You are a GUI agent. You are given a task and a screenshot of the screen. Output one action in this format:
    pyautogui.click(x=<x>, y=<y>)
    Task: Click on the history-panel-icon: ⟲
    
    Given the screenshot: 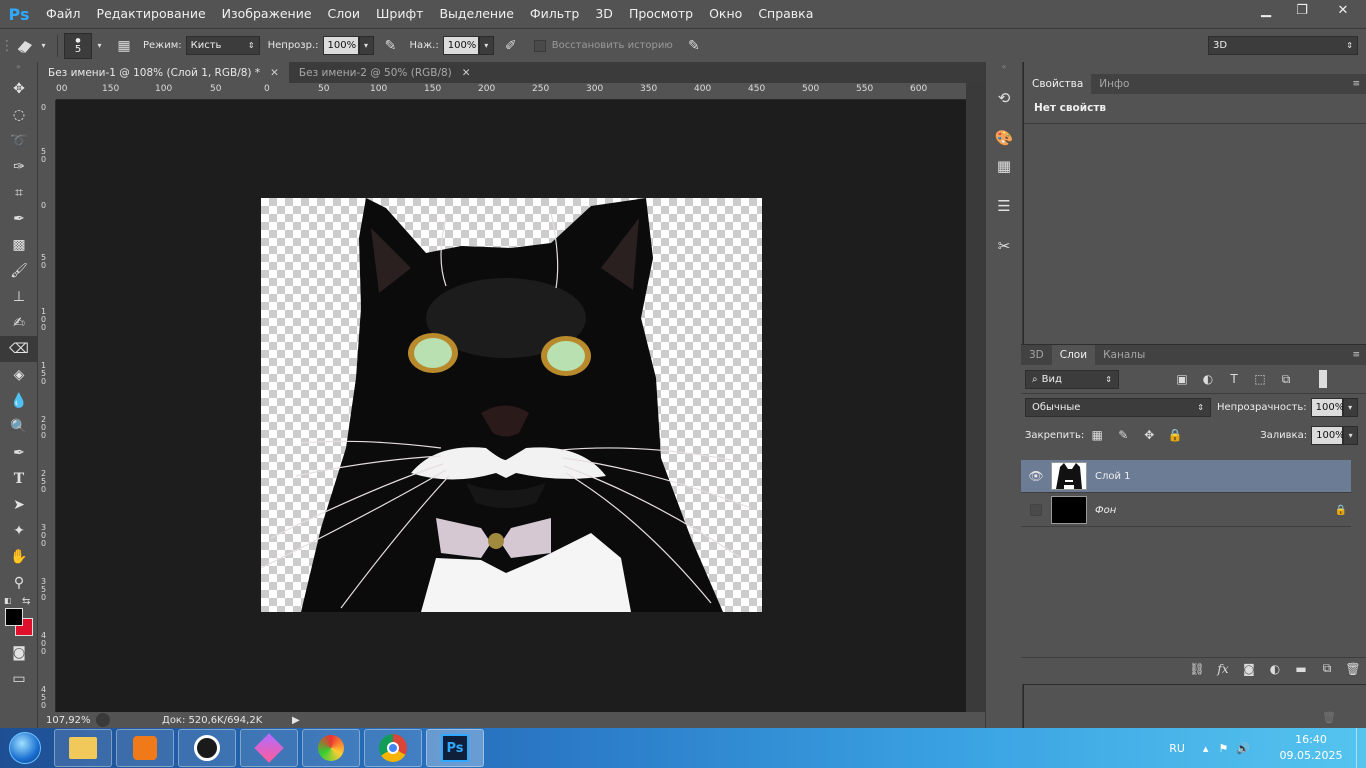 What is the action you would take?
    pyautogui.click(x=1004, y=98)
    